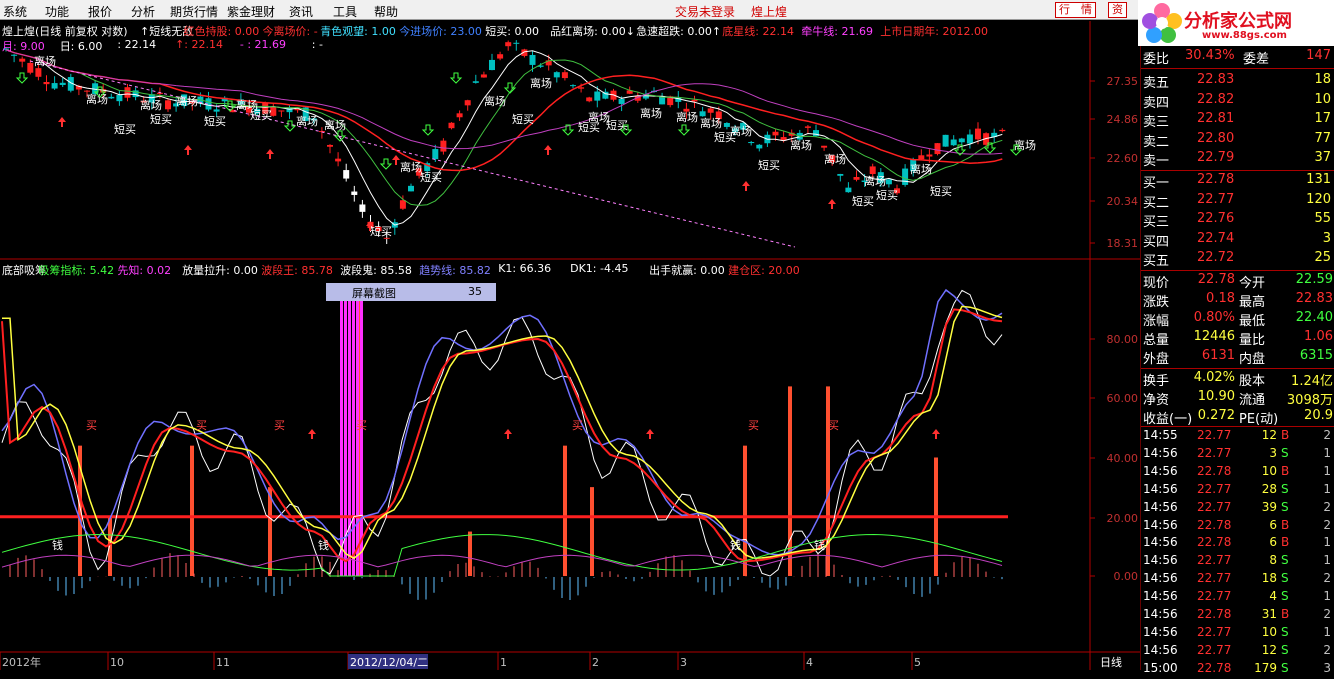 The image size is (1334, 679). What do you see at coordinates (1237, 338) in the screenshot?
I see `quote-row: 总量 12446 量比 1.06` at bounding box center [1237, 338].